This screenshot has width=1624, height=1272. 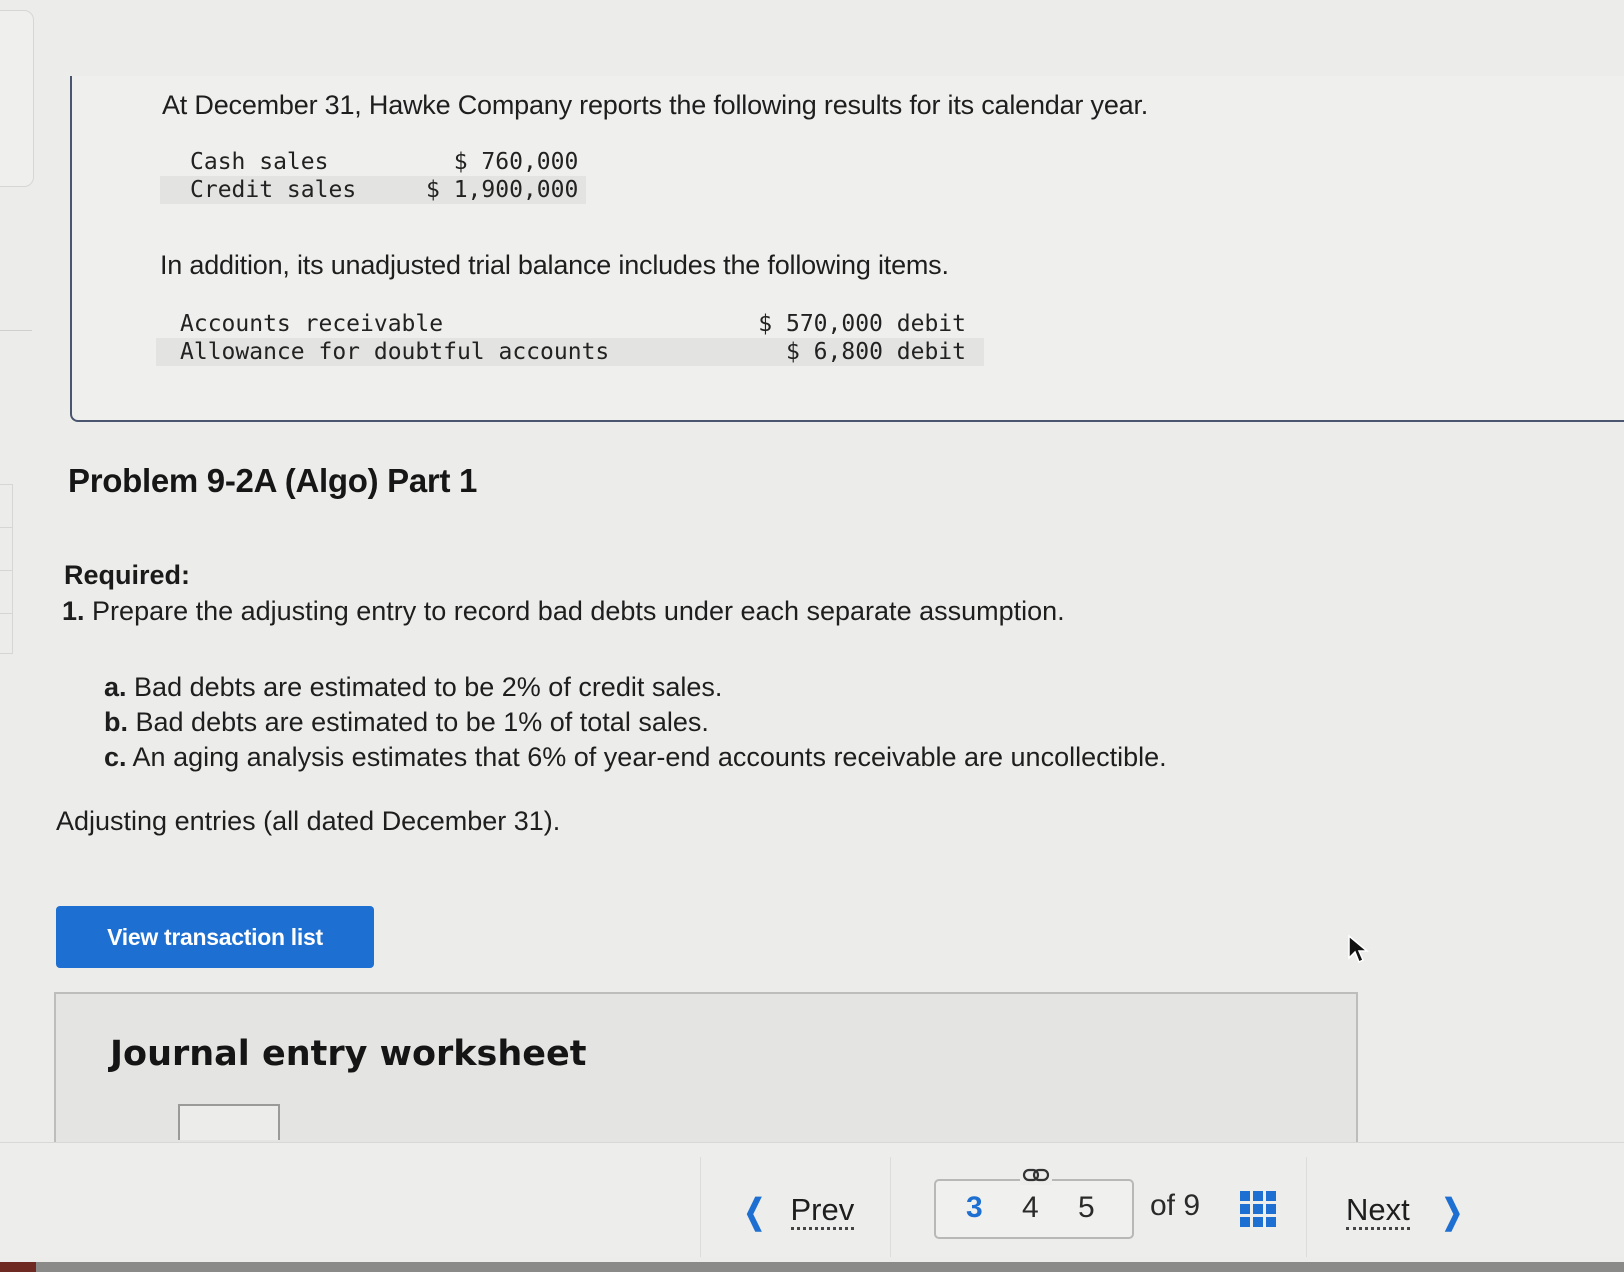 I want to click on problem-title: Problem 9-2A (Algo) Part 1, so click(x=273, y=480).